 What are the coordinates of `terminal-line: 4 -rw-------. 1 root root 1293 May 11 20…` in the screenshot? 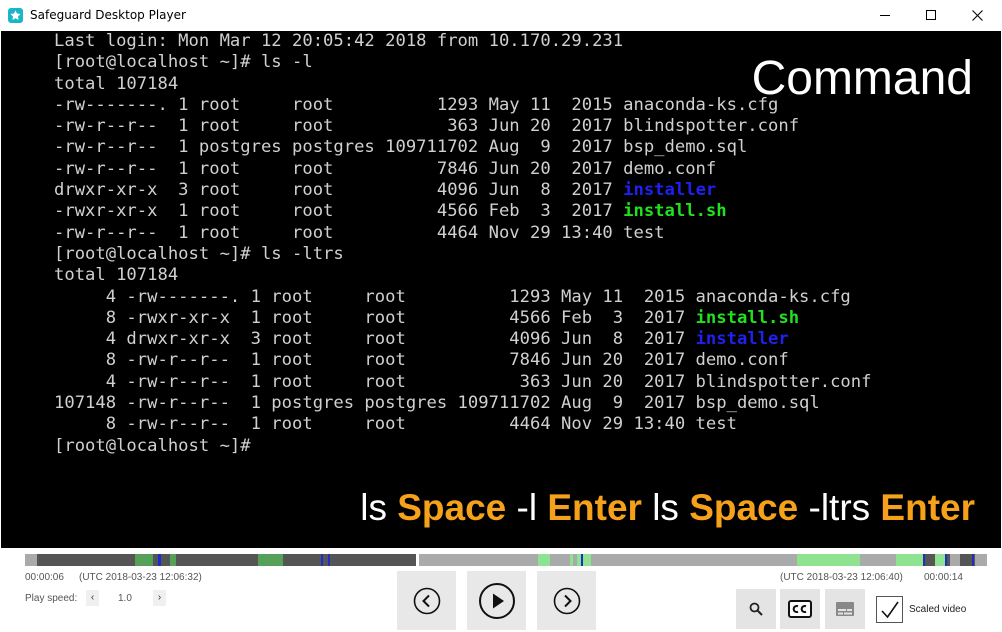 It's located at (462, 297).